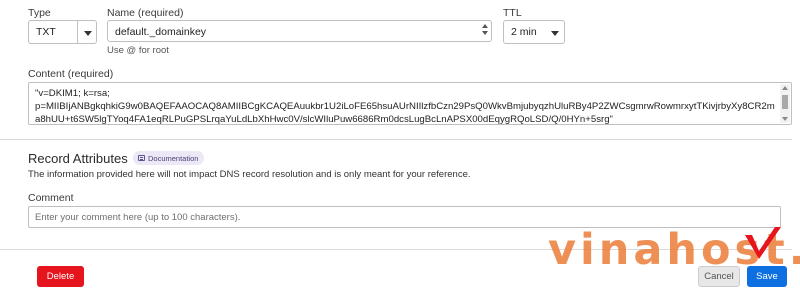 Image resolution: width=800 pixels, height=293 pixels. Describe the element at coordinates (396, 139) in the screenshot. I see `section-divider` at that location.